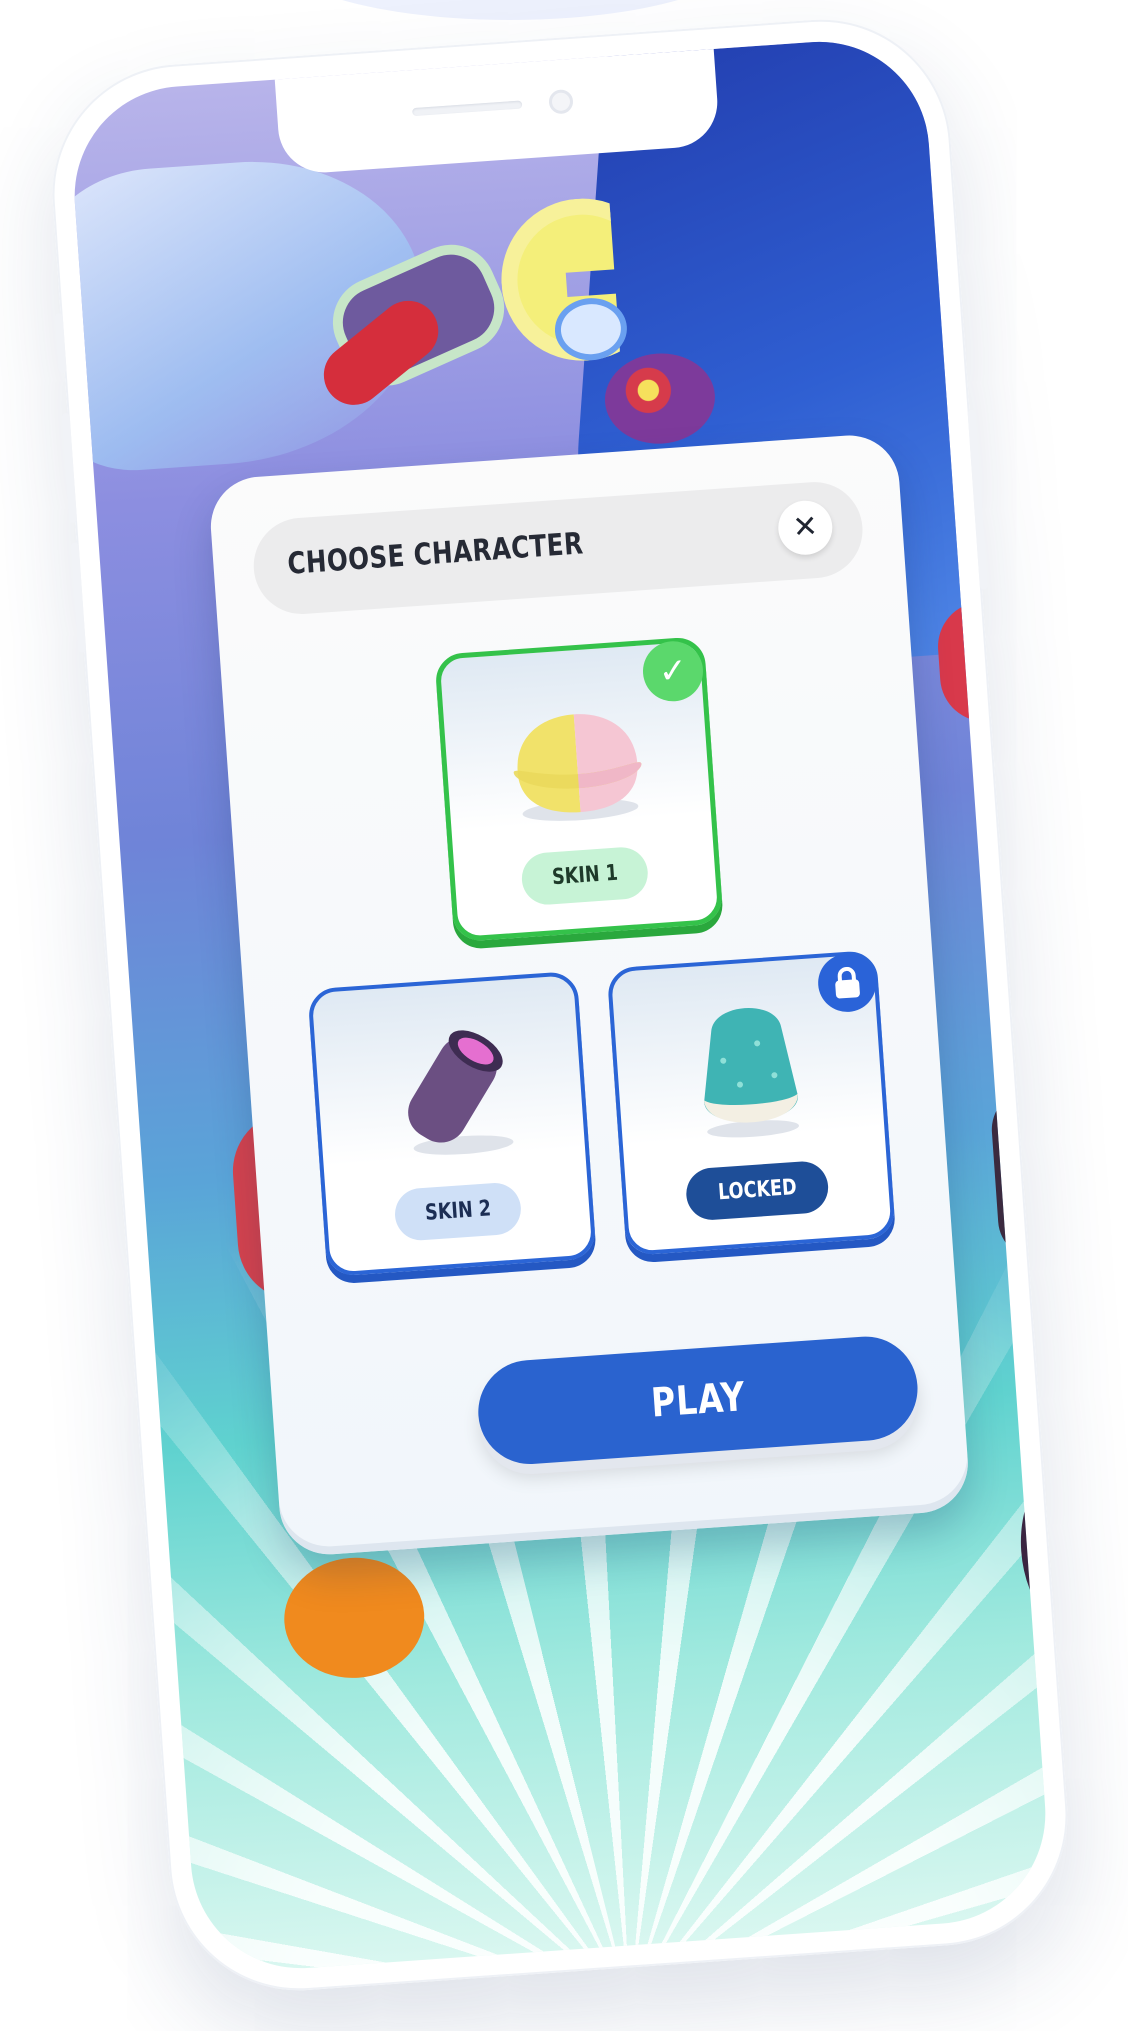 The height and width of the screenshot is (2031, 1128). I want to click on skin-label: SKIN 2, so click(458, 1211).